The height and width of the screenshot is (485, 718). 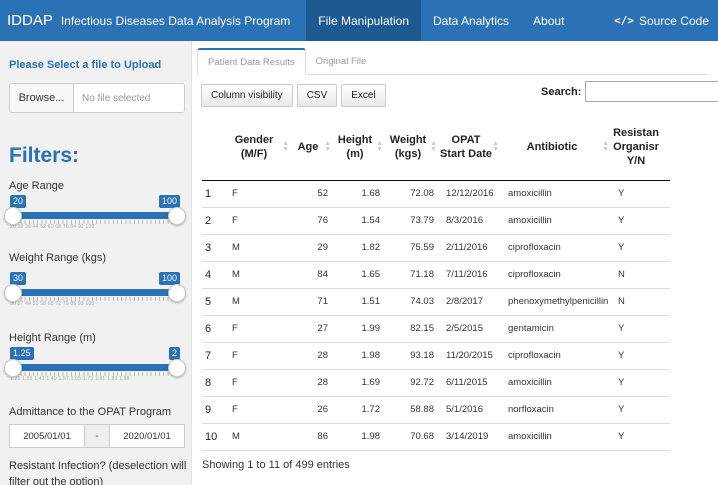 I want to click on column-header-weight: Weight (kgs) ▲ ▼, so click(x=413, y=147).